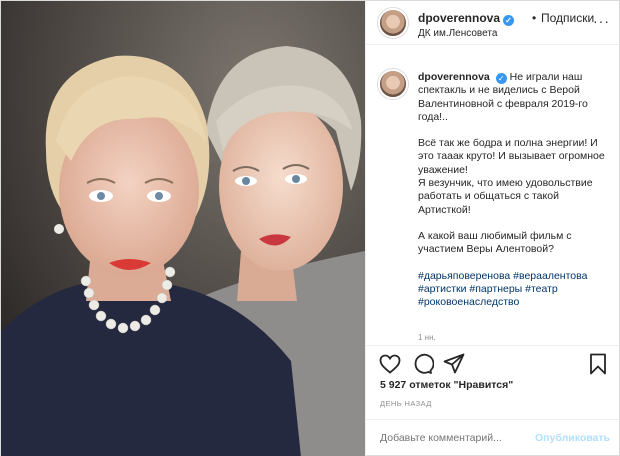 The height and width of the screenshot is (456, 620). Describe the element at coordinates (446, 385) in the screenshot. I see `likes-count: 5 927 отметок "Нравится"` at that location.